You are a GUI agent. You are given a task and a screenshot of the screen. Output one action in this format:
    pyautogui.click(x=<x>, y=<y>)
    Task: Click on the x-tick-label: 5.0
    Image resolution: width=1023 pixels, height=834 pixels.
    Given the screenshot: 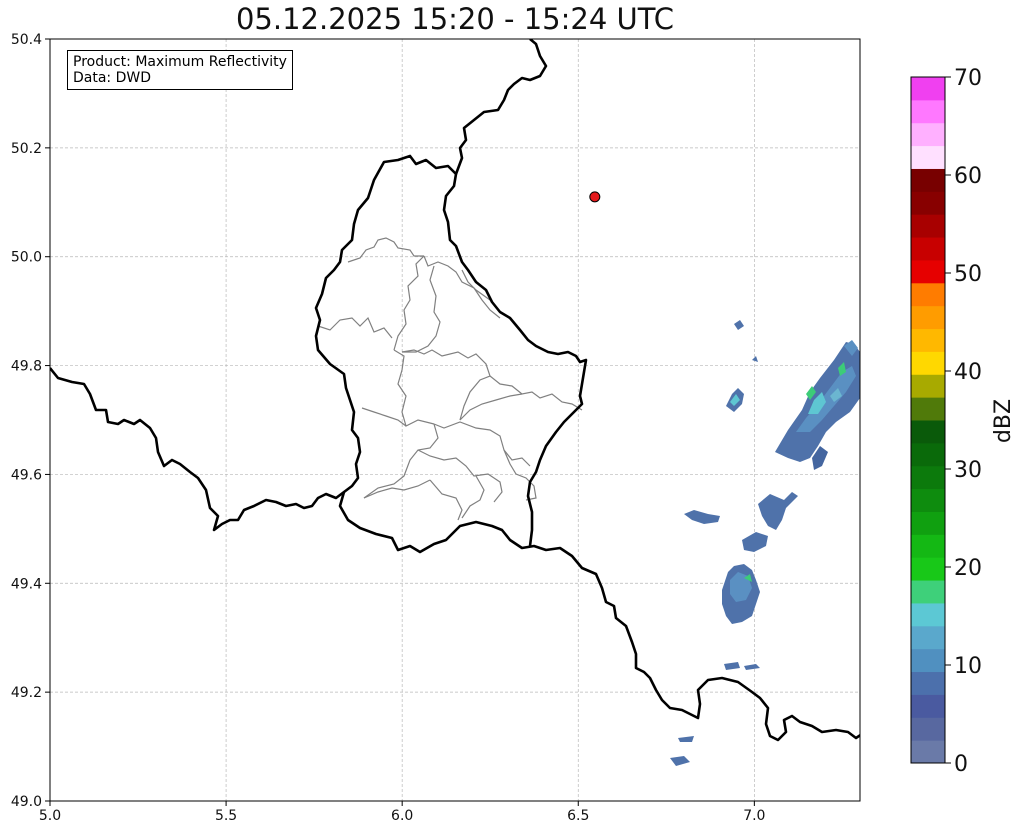 What is the action you would take?
    pyautogui.click(x=50, y=816)
    